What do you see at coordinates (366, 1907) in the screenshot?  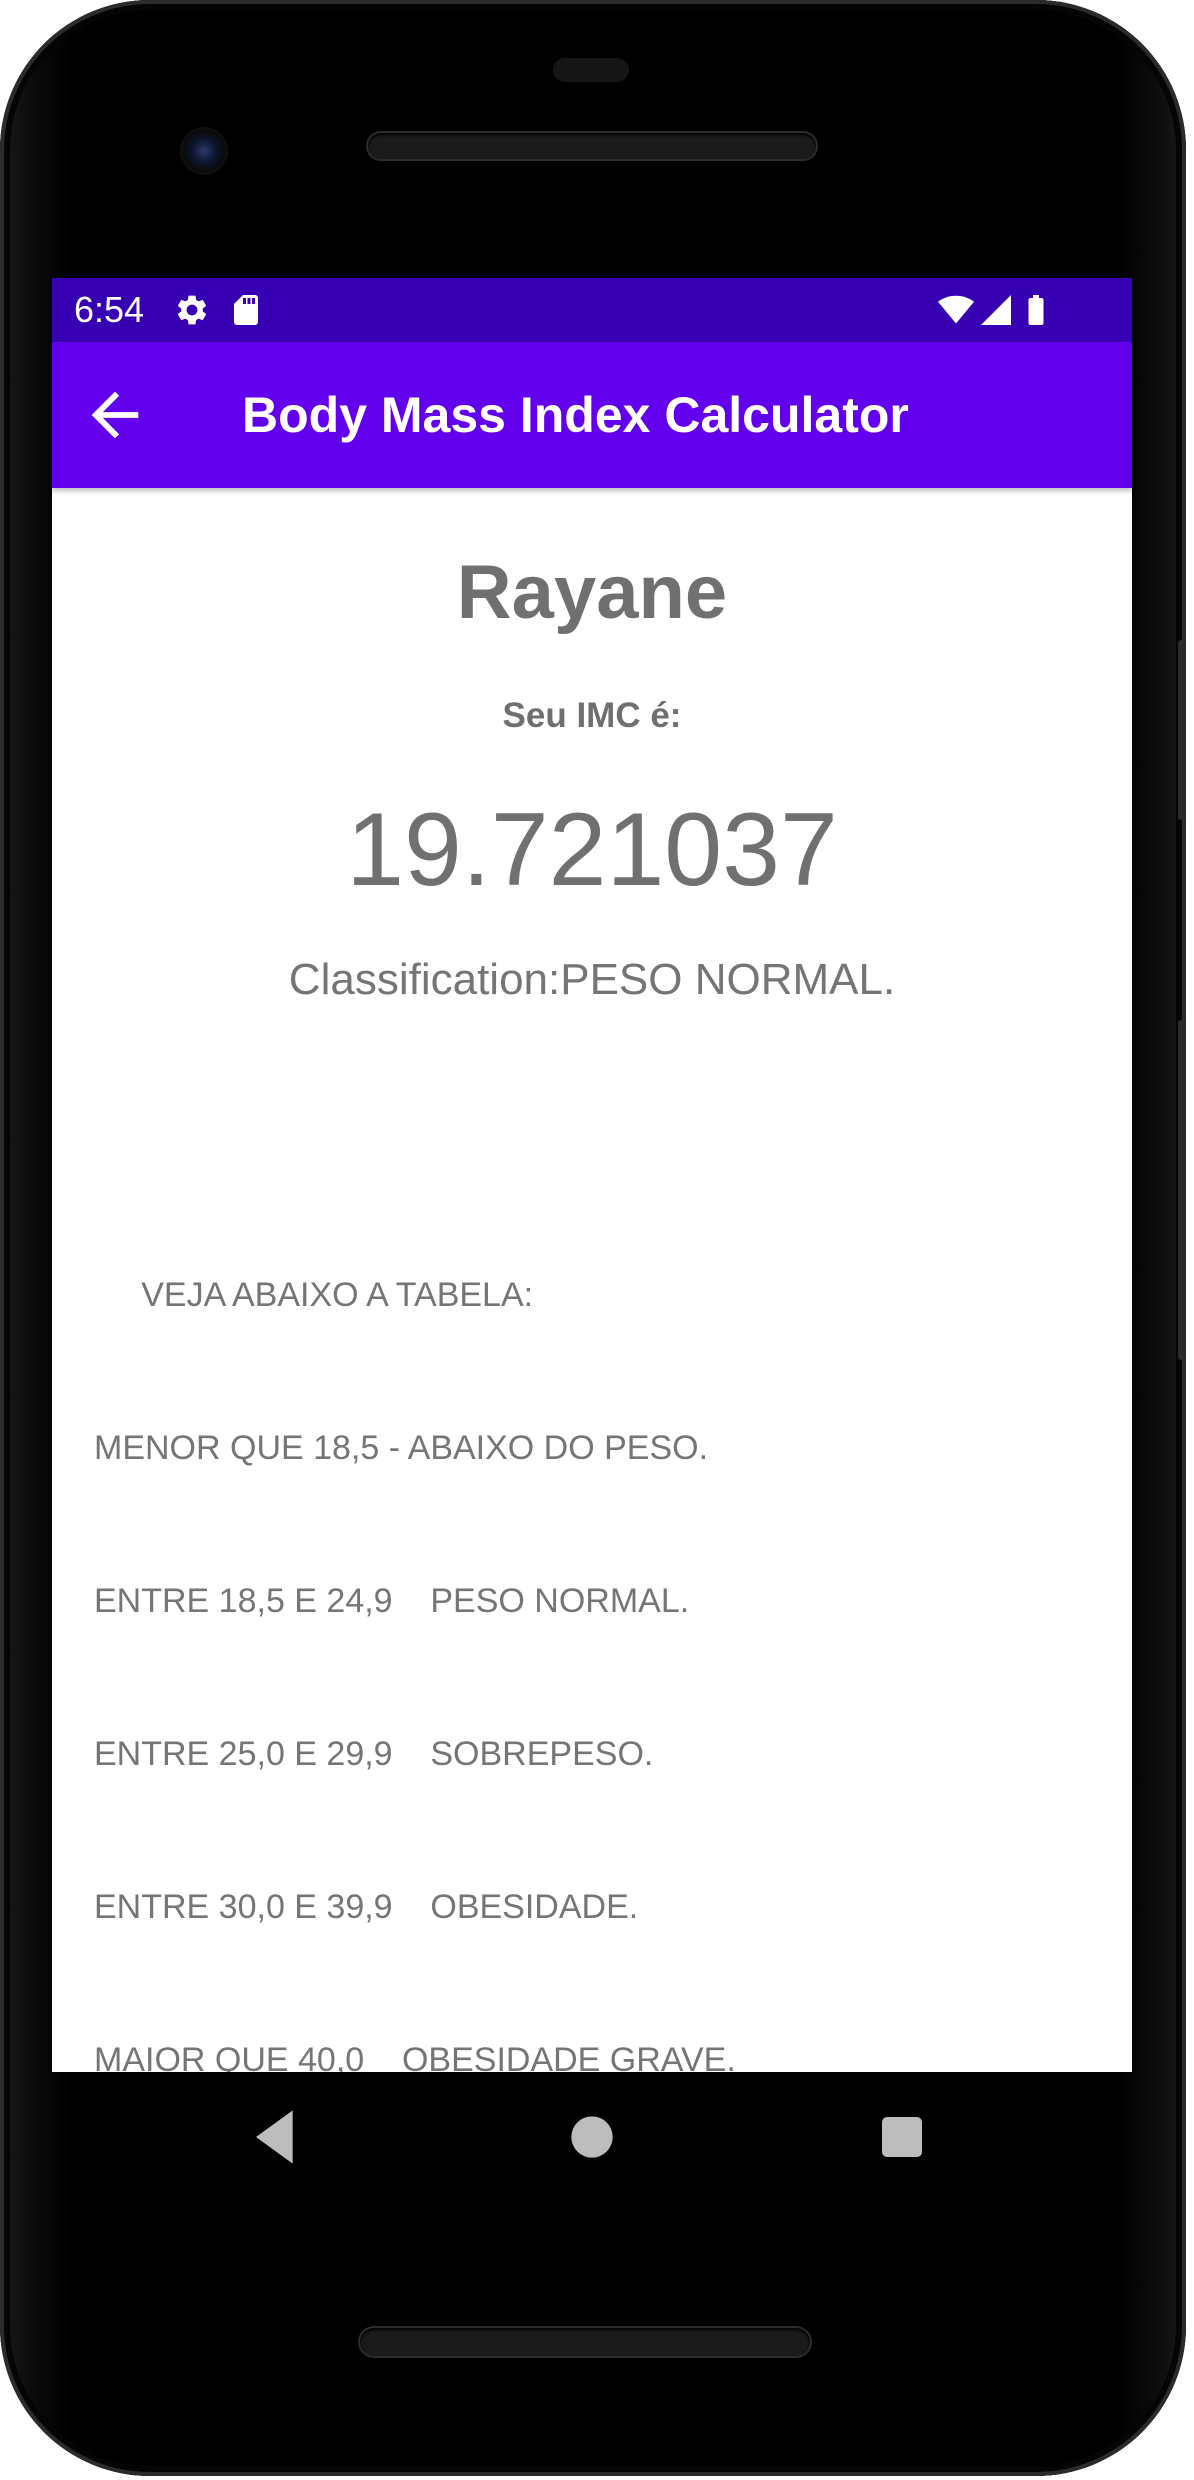 I see `table-line: ENTRE 30,0 E 39,9 OBESIDADE.` at bounding box center [366, 1907].